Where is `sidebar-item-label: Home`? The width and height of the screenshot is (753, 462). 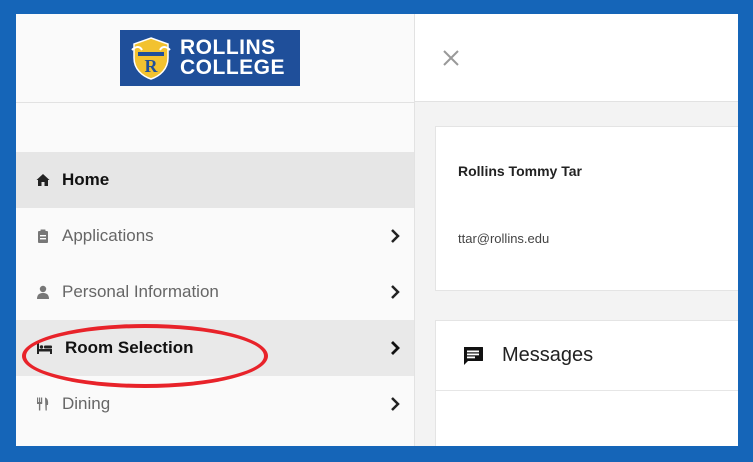
sidebar-item-label: Home is located at coordinates (86, 179).